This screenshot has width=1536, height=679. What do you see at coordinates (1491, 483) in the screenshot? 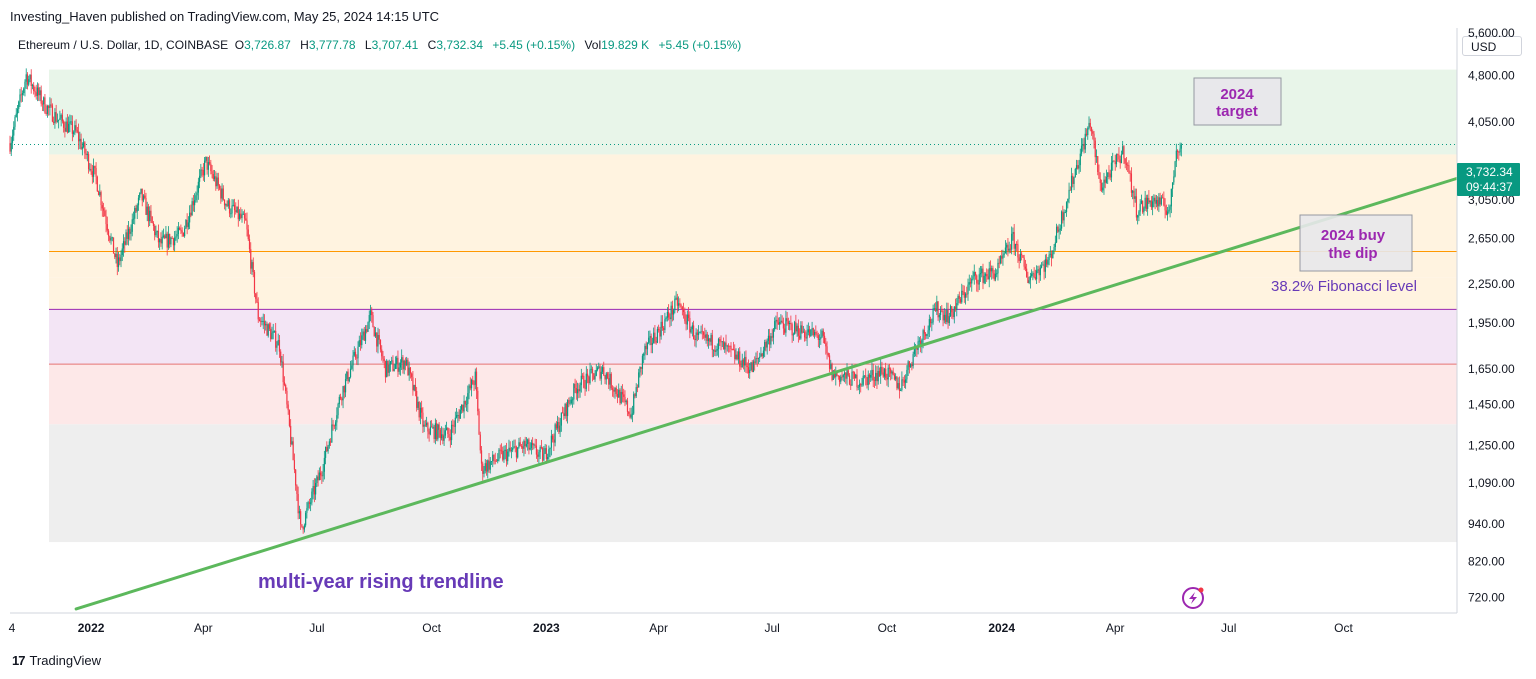
I see `price-tick-label: 1,090.00` at bounding box center [1491, 483].